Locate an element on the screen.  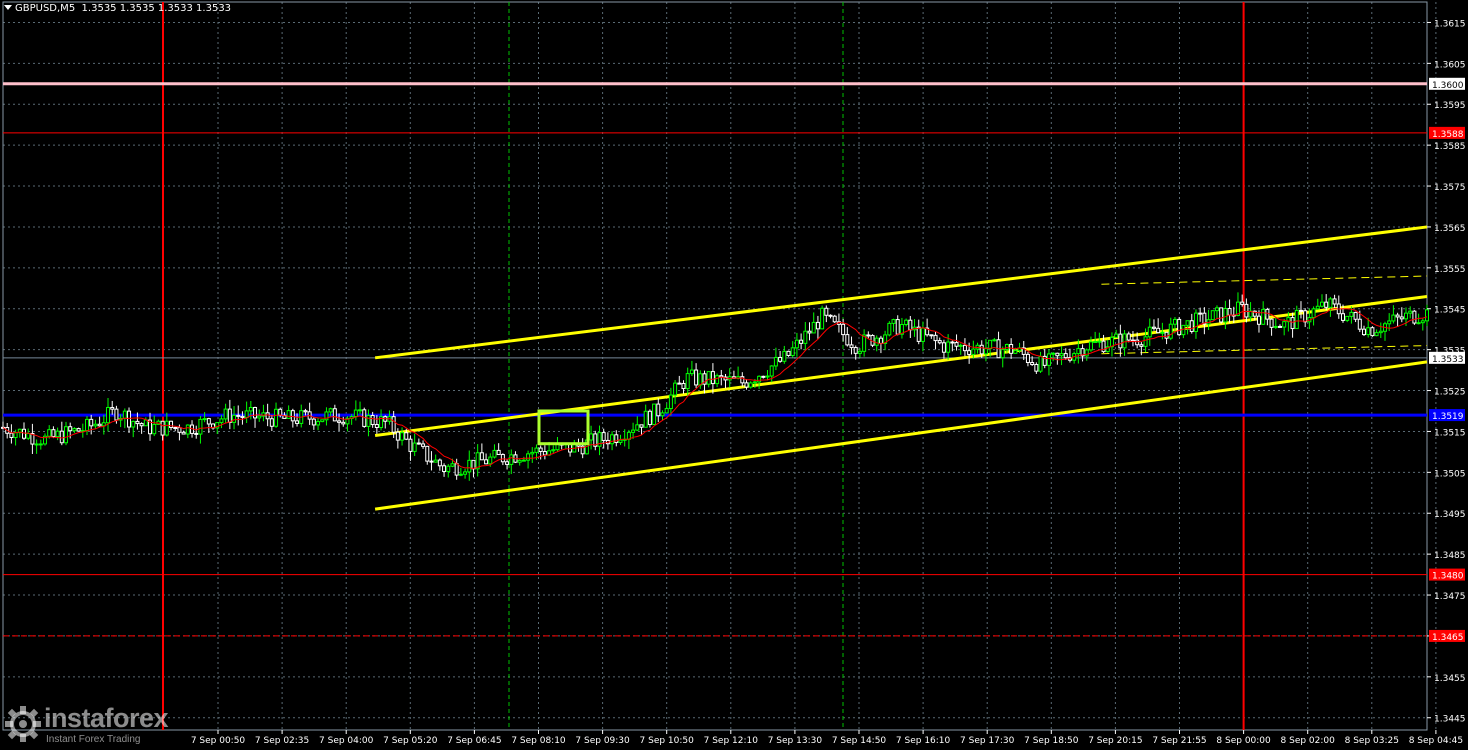
price-tick-label: 1.3605 is located at coordinates (1450, 65).